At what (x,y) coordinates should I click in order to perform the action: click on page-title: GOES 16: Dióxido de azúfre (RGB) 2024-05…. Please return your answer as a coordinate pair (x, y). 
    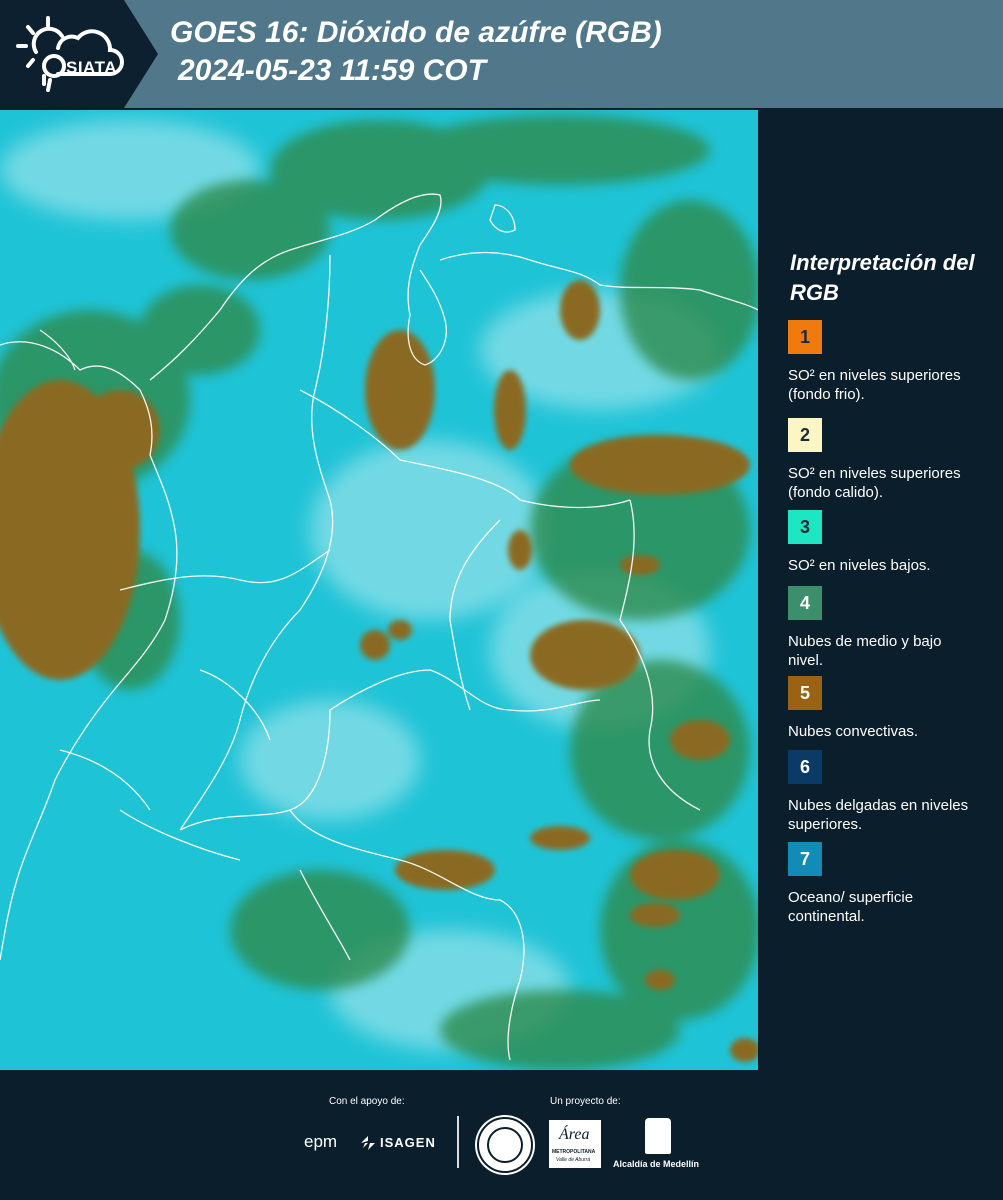
    Looking at the image, I should click on (416, 52).